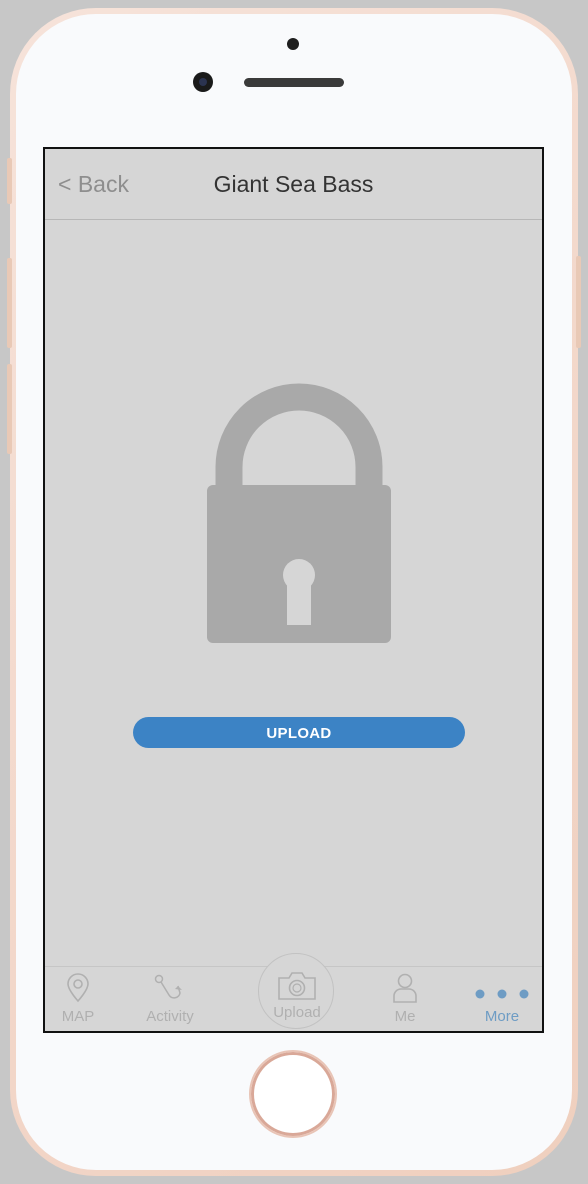  Describe the element at coordinates (297, 986) in the screenshot. I see `camera-icon` at that location.